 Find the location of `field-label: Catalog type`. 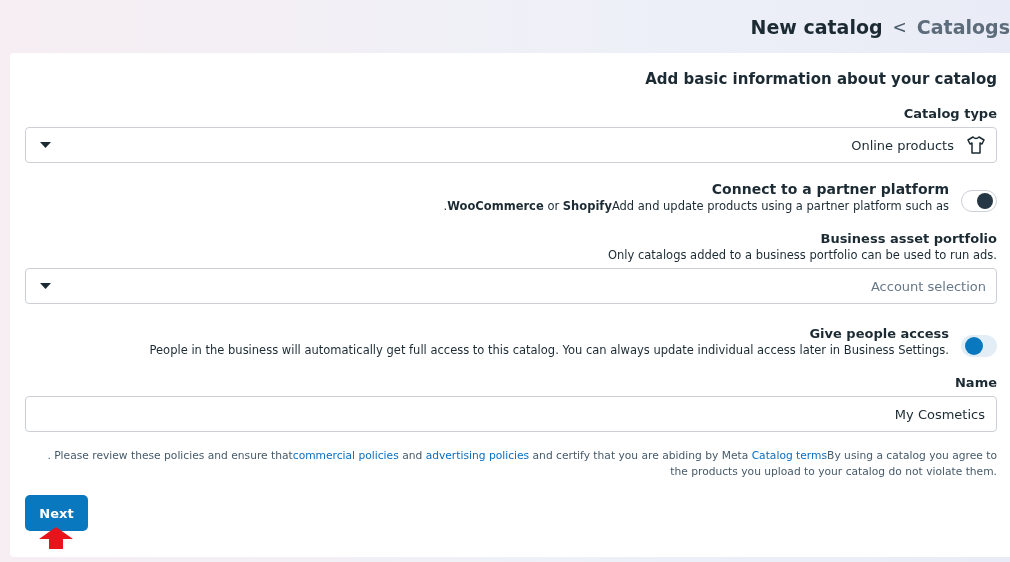

field-label: Catalog type is located at coordinates (949, 113).